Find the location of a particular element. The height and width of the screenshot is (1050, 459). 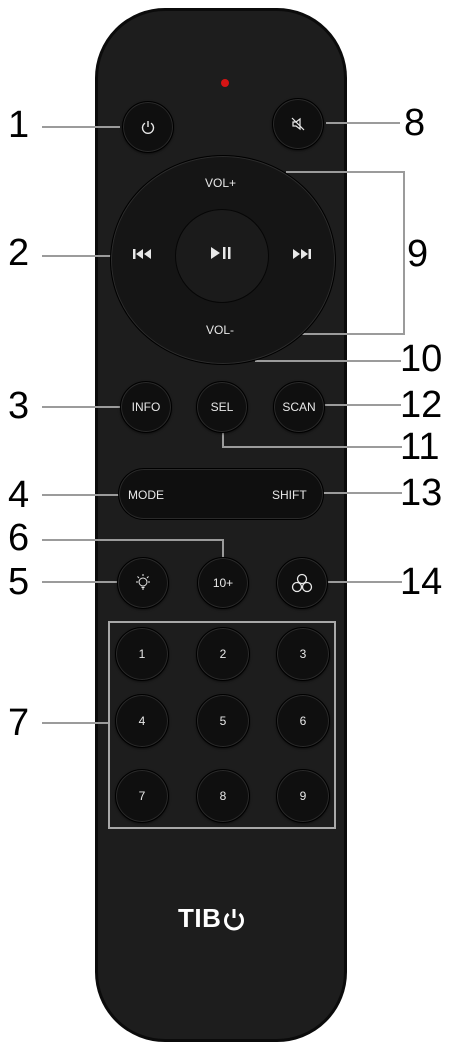

power-button is located at coordinates (148, 127).